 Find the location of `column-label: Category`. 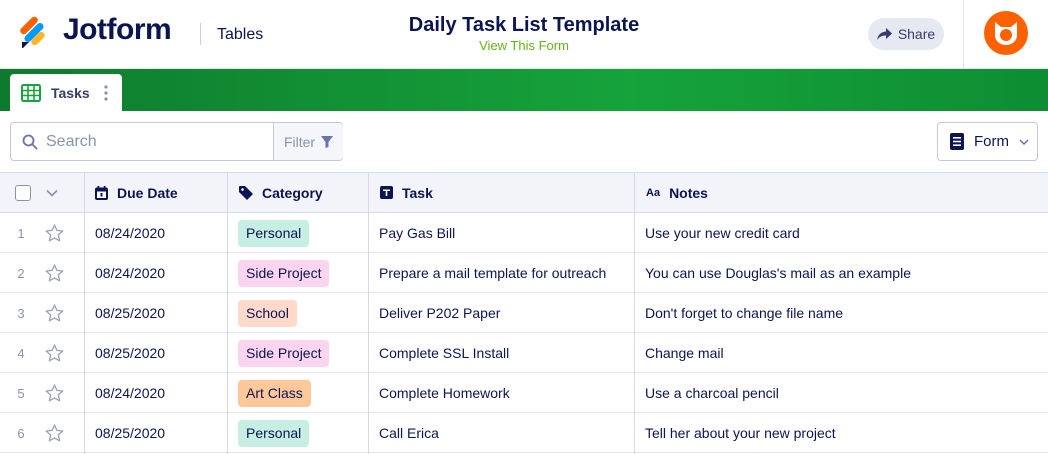

column-label: Category is located at coordinates (292, 192).